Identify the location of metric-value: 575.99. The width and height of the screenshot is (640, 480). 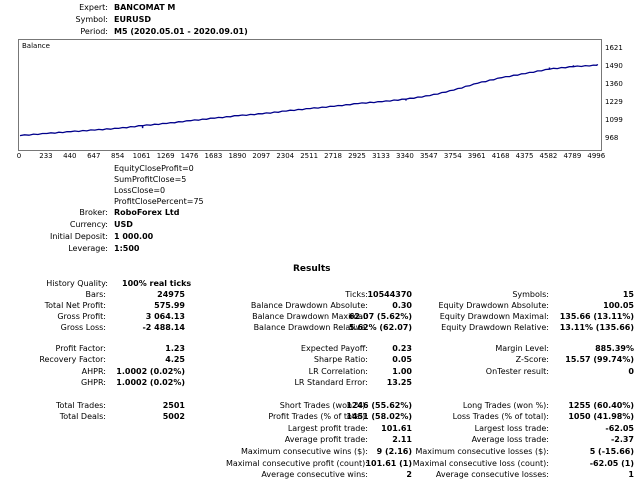
(169, 305).